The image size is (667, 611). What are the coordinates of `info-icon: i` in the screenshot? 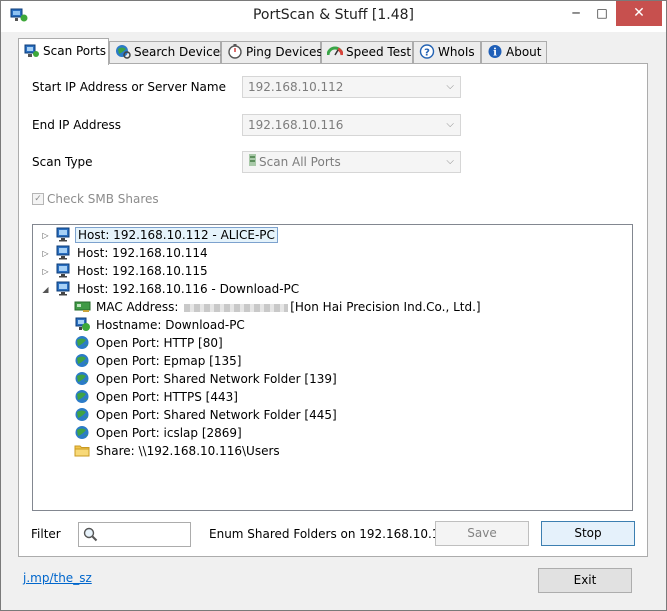 It's located at (495, 51).